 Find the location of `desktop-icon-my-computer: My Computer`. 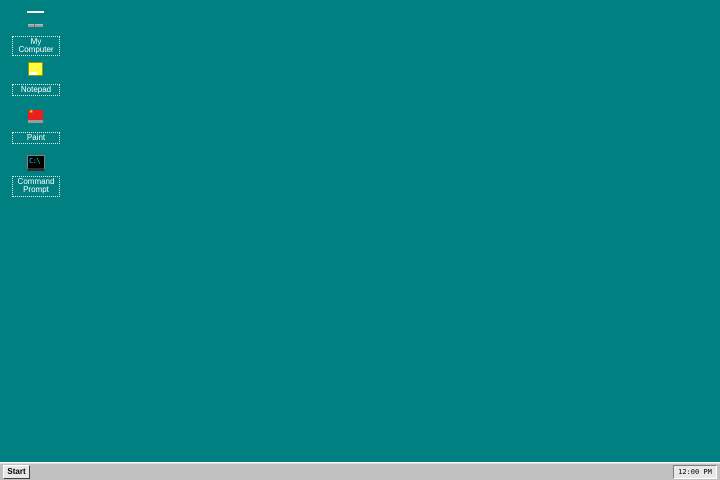

desktop-icon-my-computer: My Computer is located at coordinates (36, 33).